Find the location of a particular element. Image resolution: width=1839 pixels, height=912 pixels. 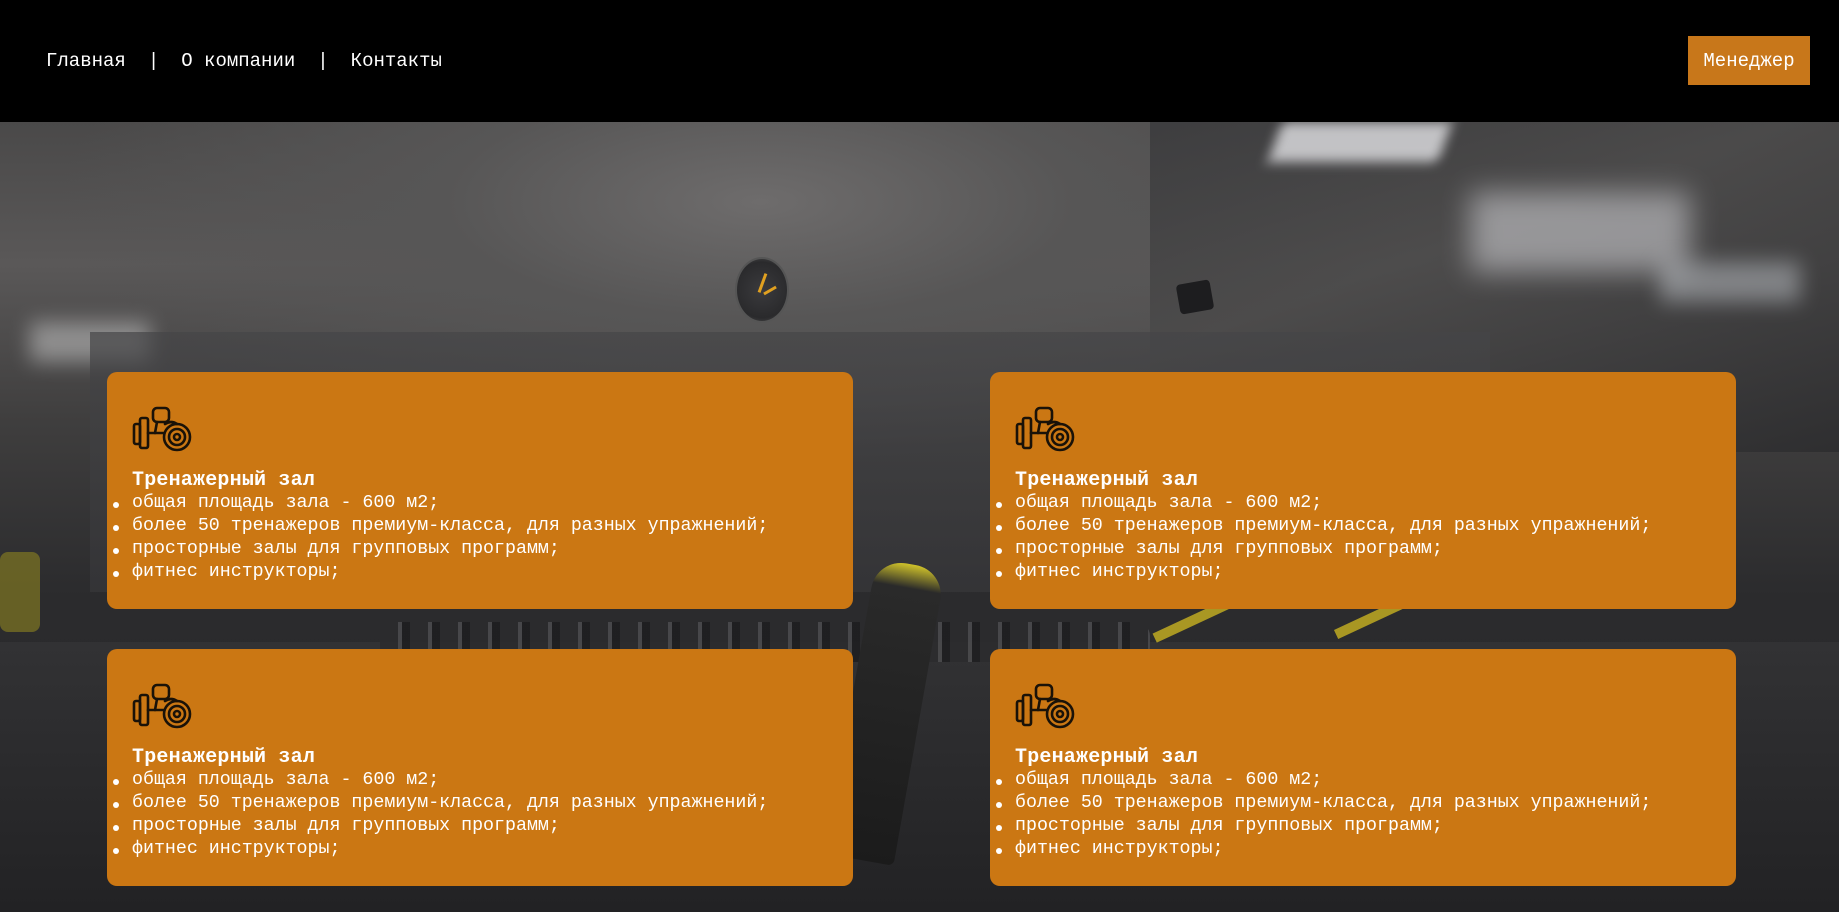

nav-link-contacts: Контакты is located at coordinates (396, 61).